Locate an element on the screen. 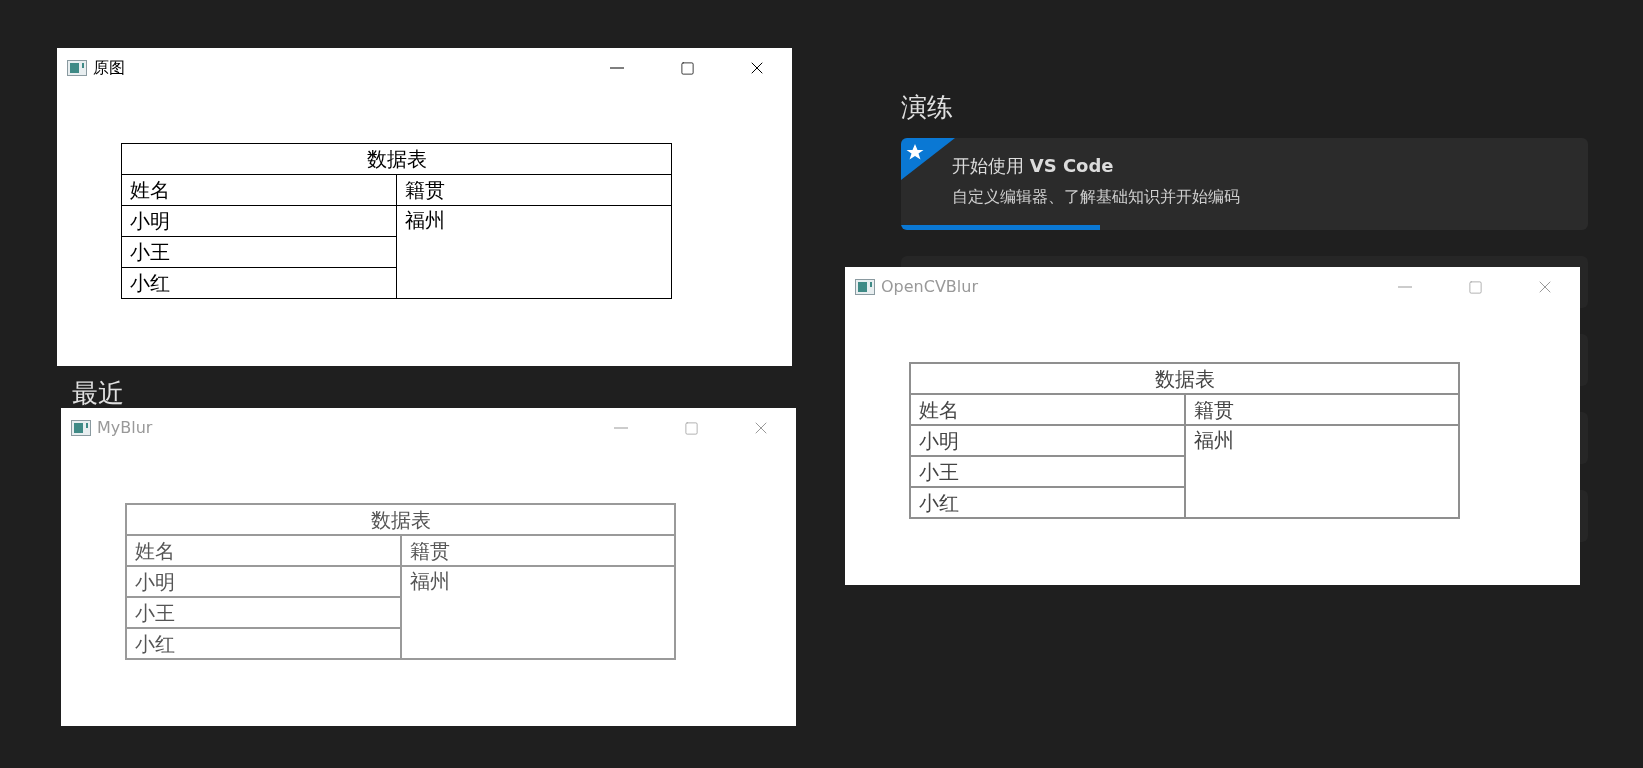 This screenshot has height=768, width=1643. window-title: MyBlur is located at coordinates (125, 428).